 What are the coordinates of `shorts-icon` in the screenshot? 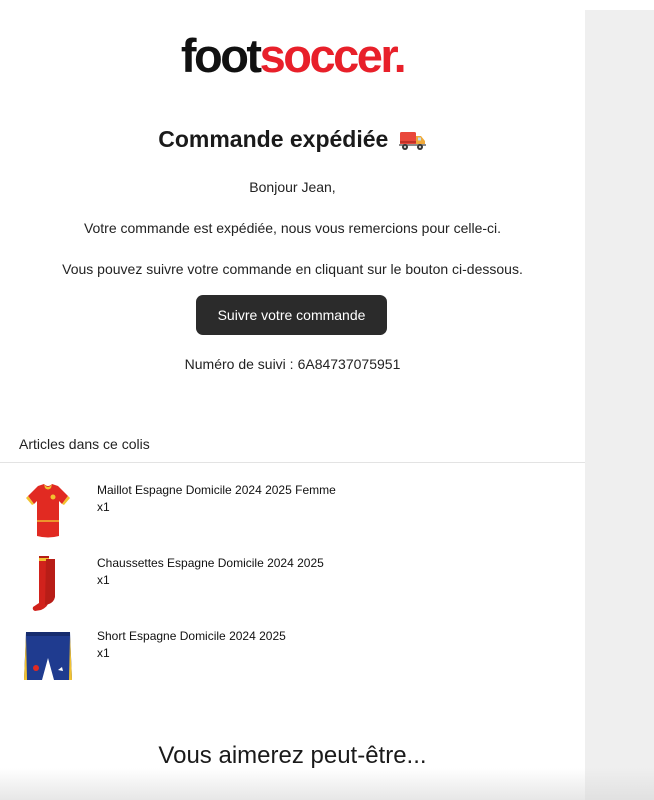 It's located at (48, 657).